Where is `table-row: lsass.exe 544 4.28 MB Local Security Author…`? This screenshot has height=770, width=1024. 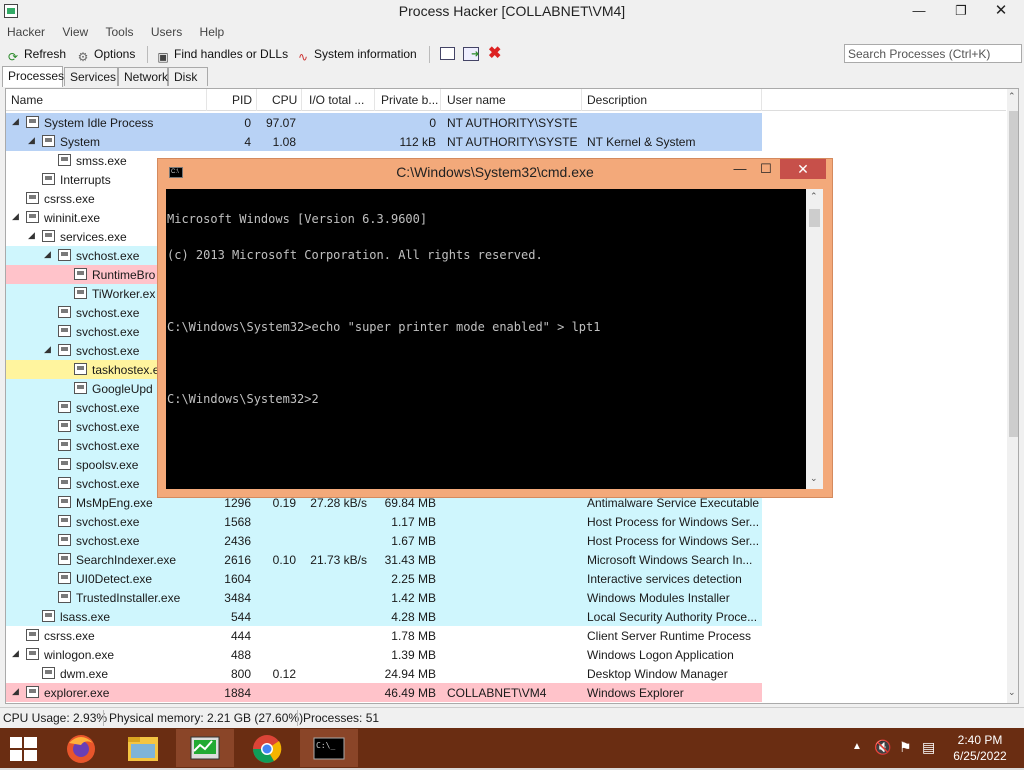 table-row: lsass.exe 544 4.28 MB Local Security Author… is located at coordinates (384, 616).